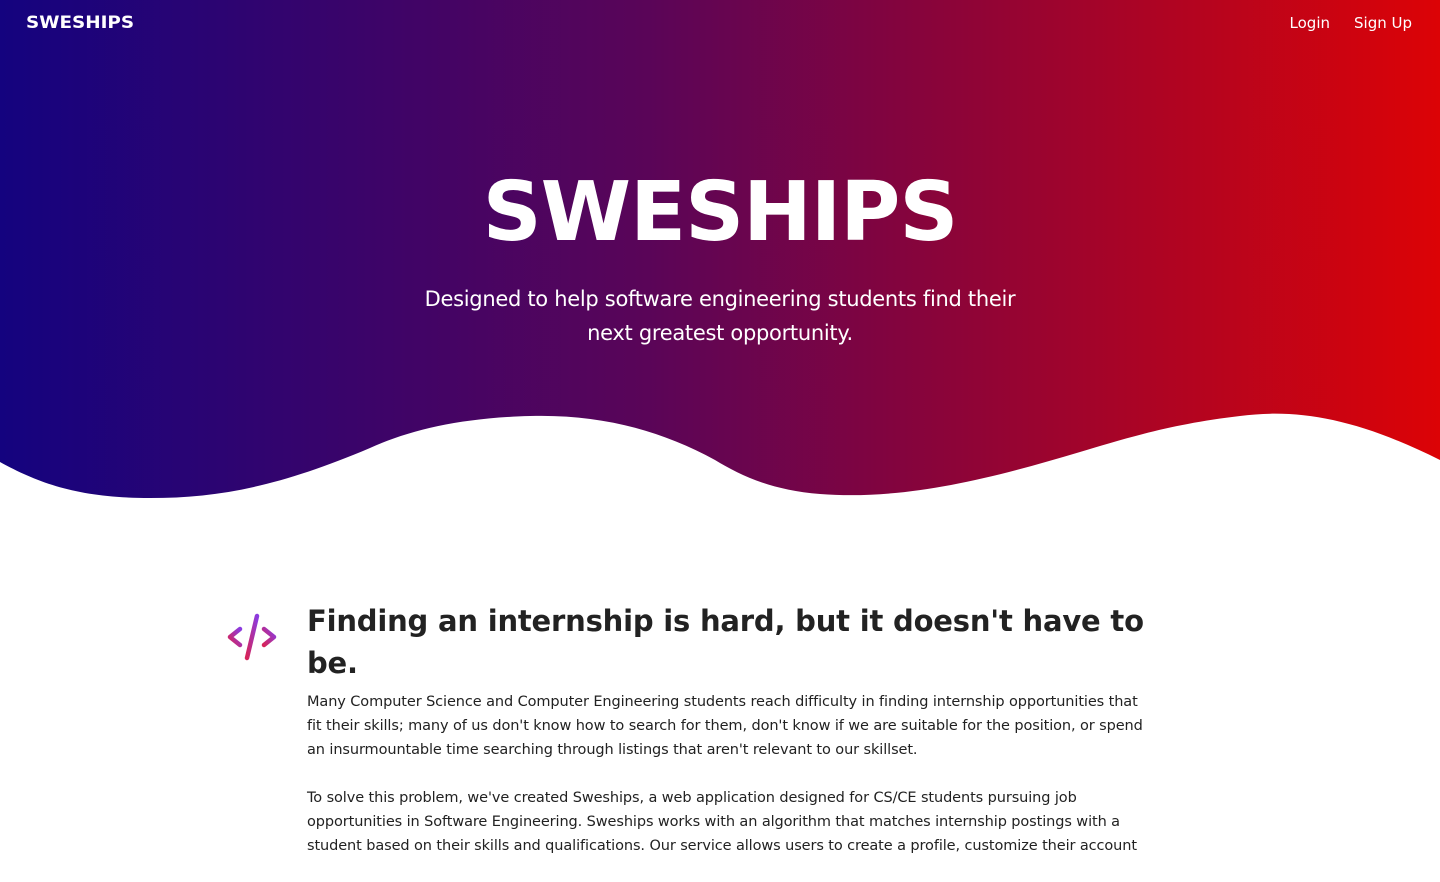 This screenshot has height=882, width=1440. Describe the element at coordinates (1310, 23) in the screenshot. I see `login-link: Login` at that location.